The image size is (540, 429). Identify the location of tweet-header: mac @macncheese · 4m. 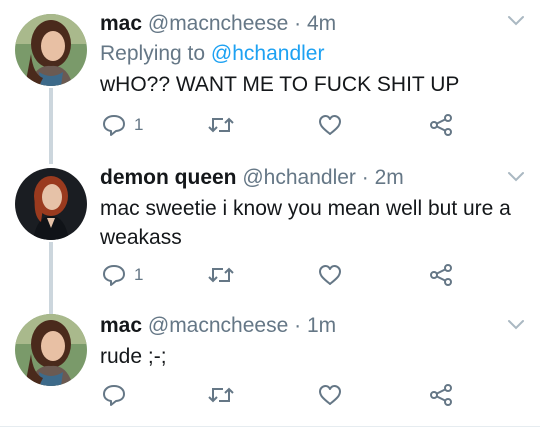
(312, 24).